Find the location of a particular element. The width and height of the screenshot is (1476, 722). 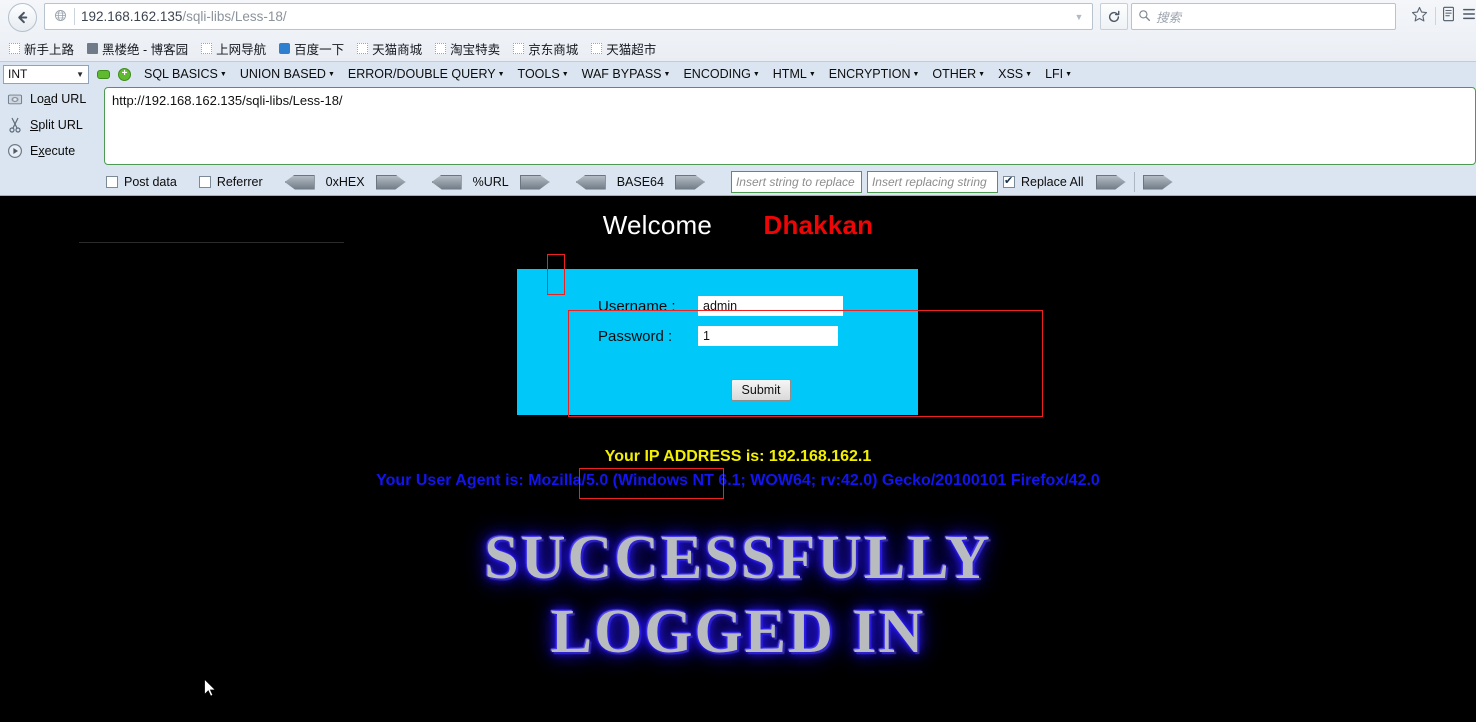

checkbox-box is located at coordinates (1008, 181).